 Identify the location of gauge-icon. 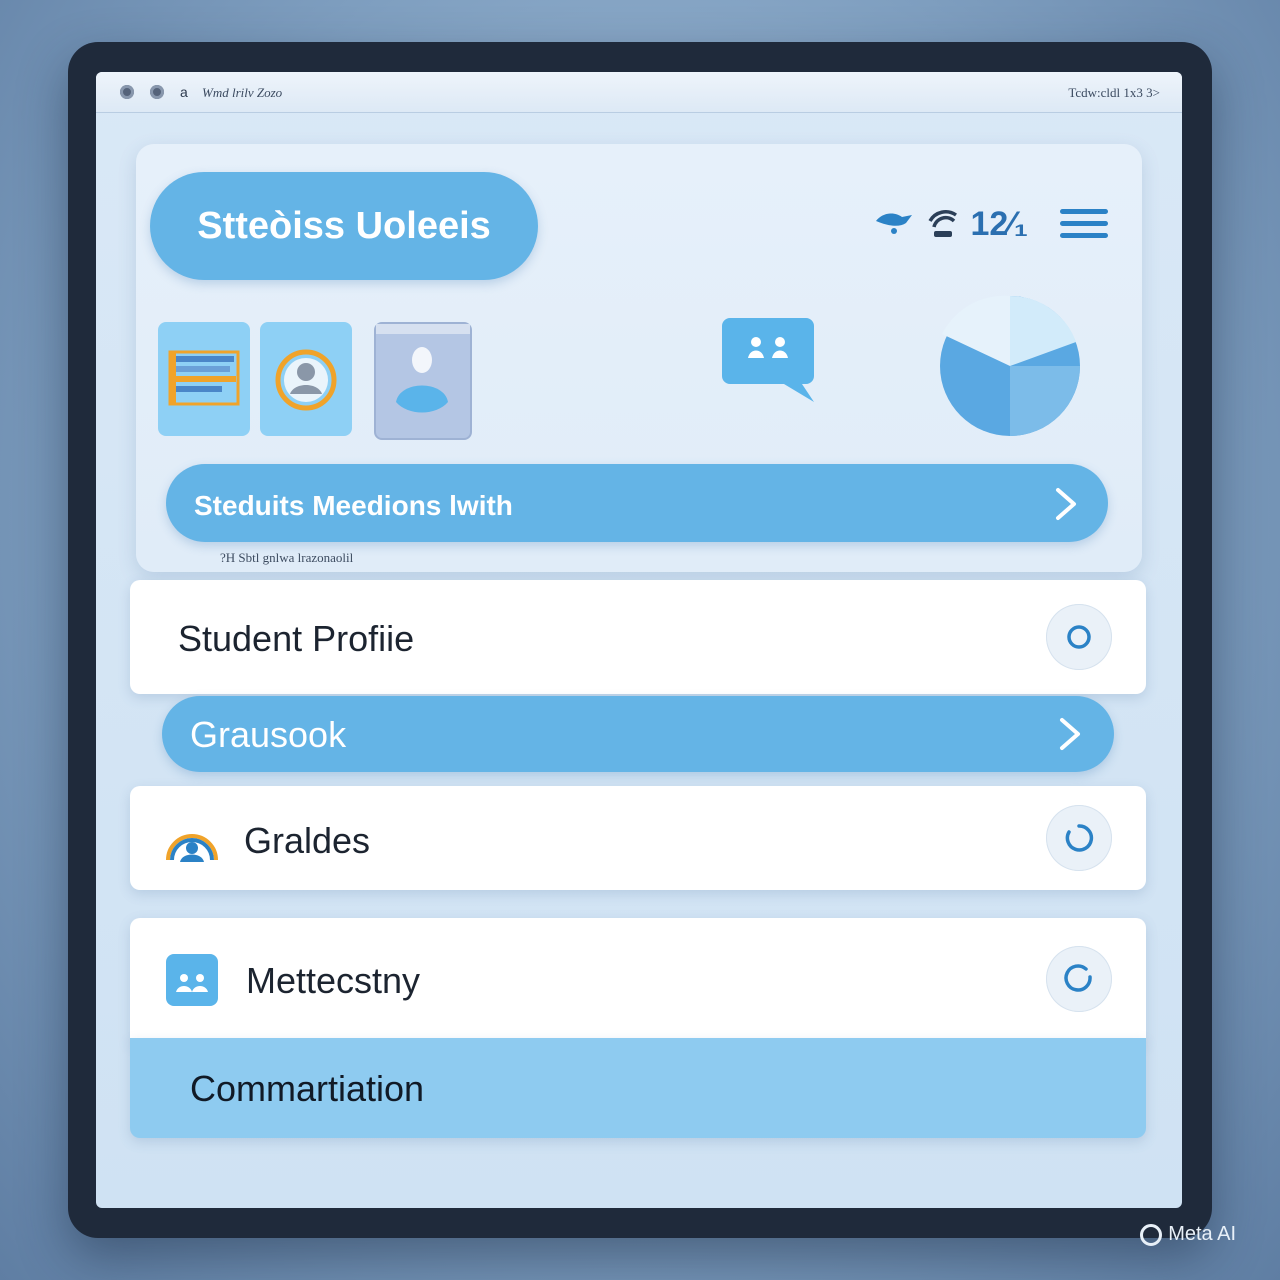
(192, 841).